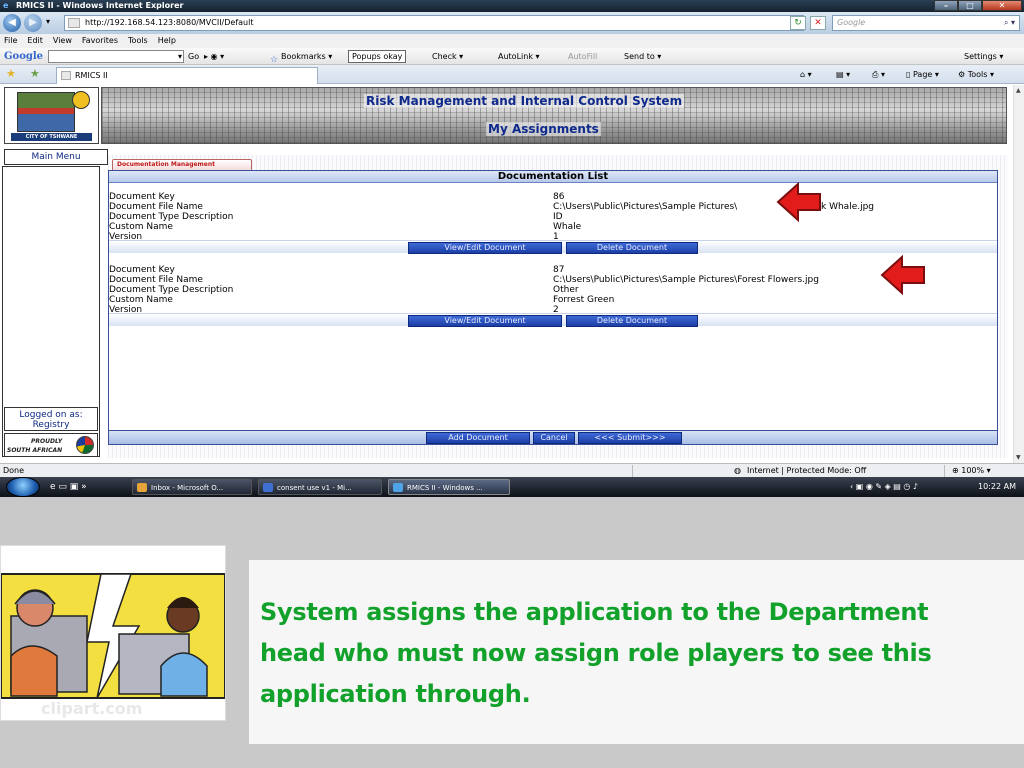 The width and height of the screenshot is (1024, 768). I want to click on record-actions: View/Edit Document Delete Document, so click(553, 320).